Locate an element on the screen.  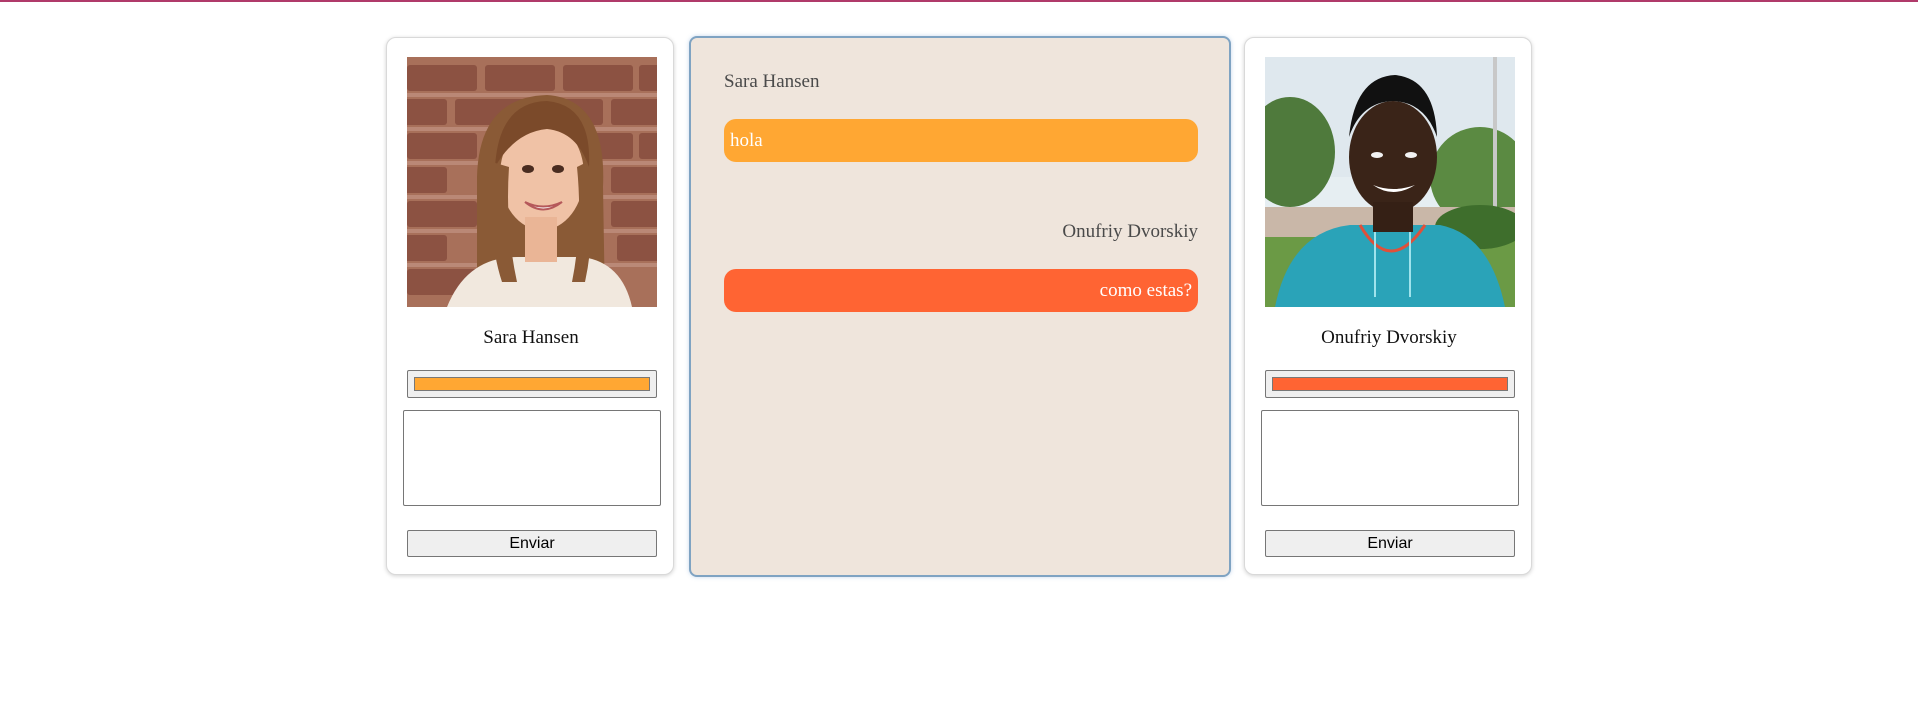
user-card-sara-hansen: Sara Hansen Enviar is located at coordinates (530, 306).